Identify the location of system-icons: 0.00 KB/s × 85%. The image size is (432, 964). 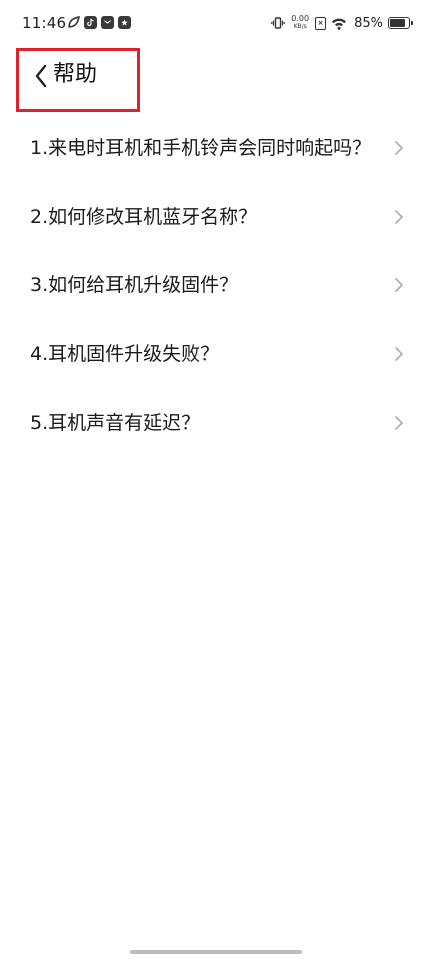
(342, 23).